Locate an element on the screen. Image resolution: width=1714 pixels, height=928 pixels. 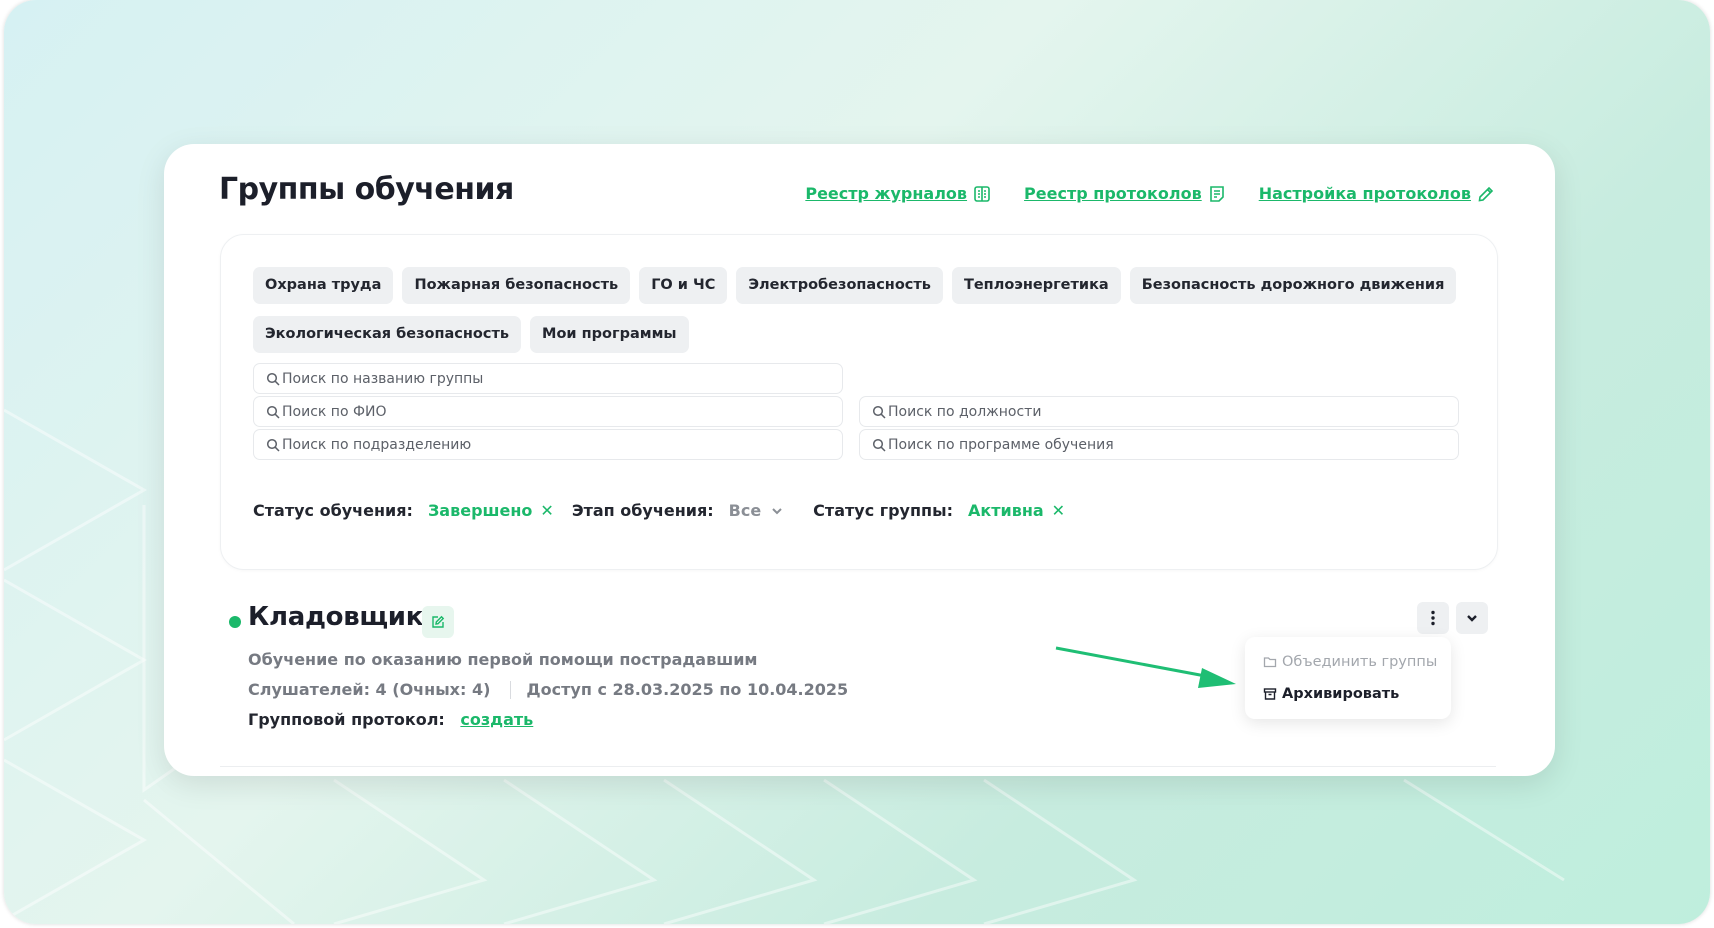
chip-heat-power: Теплоэнергетика is located at coordinates (1036, 285).